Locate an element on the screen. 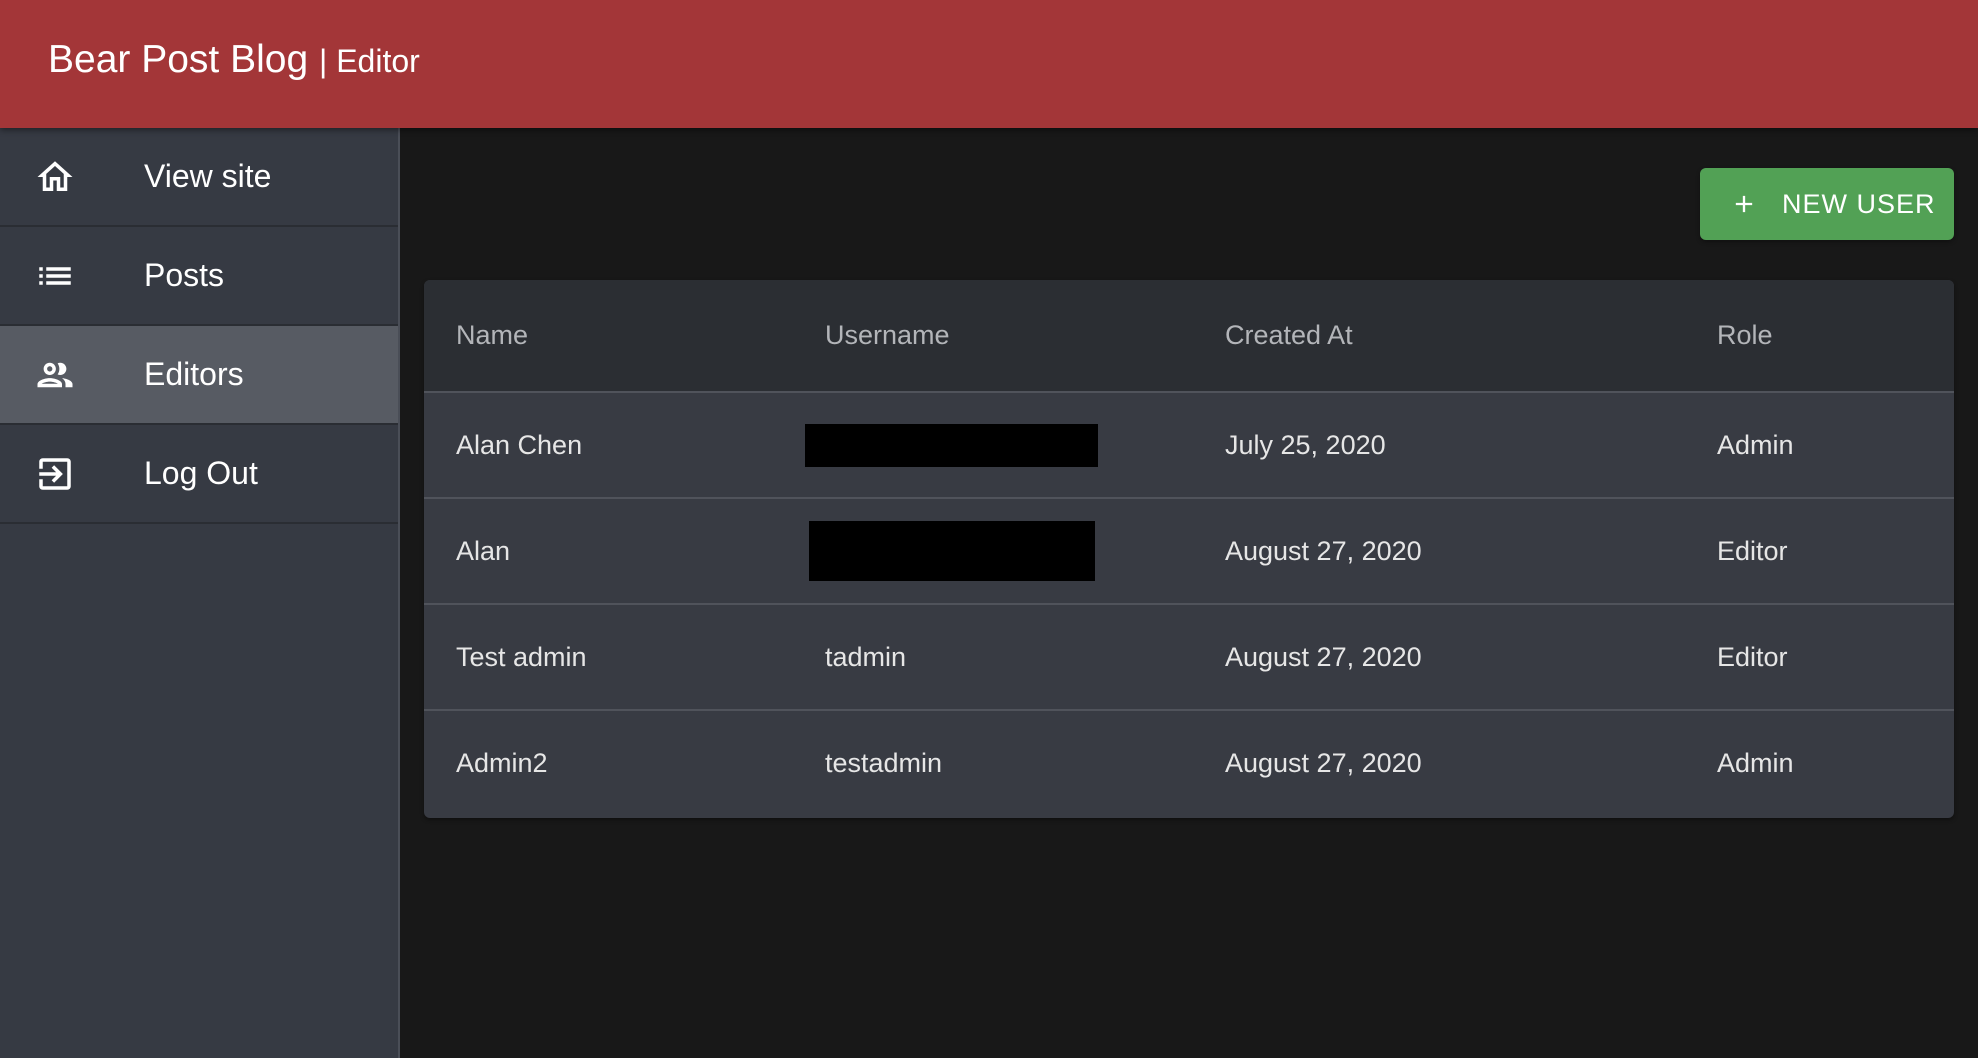 The width and height of the screenshot is (1978, 1058). people-icon is located at coordinates (55, 375).